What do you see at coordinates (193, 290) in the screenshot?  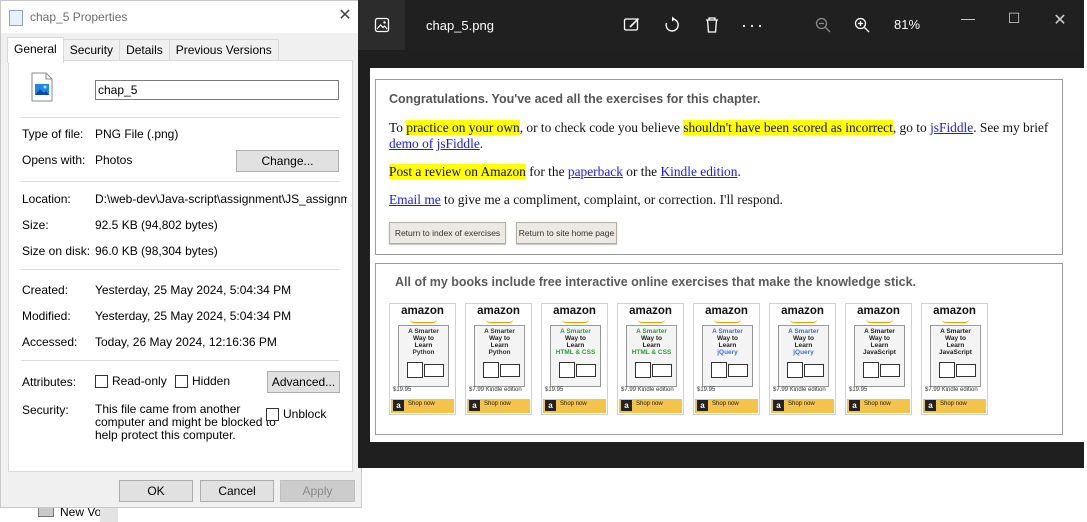 I see `created-value: Yesterday, 25 May 2024, 5:04:34 PM` at bounding box center [193, 290].